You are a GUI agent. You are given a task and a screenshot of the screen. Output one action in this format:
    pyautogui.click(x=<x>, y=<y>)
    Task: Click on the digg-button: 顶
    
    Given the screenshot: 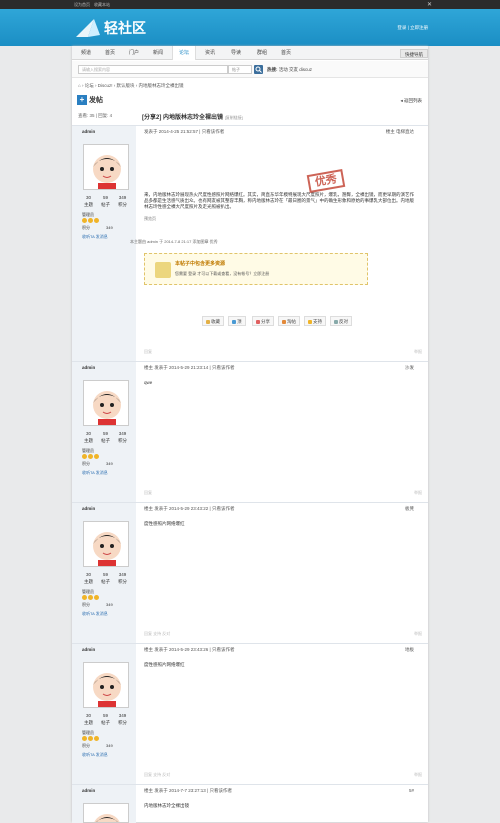 What is the action you would take?
    pyautogui.click(x=237, y=321)
    